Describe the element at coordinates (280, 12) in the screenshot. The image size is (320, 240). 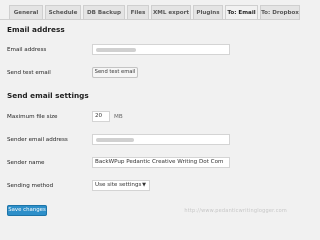
I see `tab-to-dropbox: To: Dropbox` at that location.